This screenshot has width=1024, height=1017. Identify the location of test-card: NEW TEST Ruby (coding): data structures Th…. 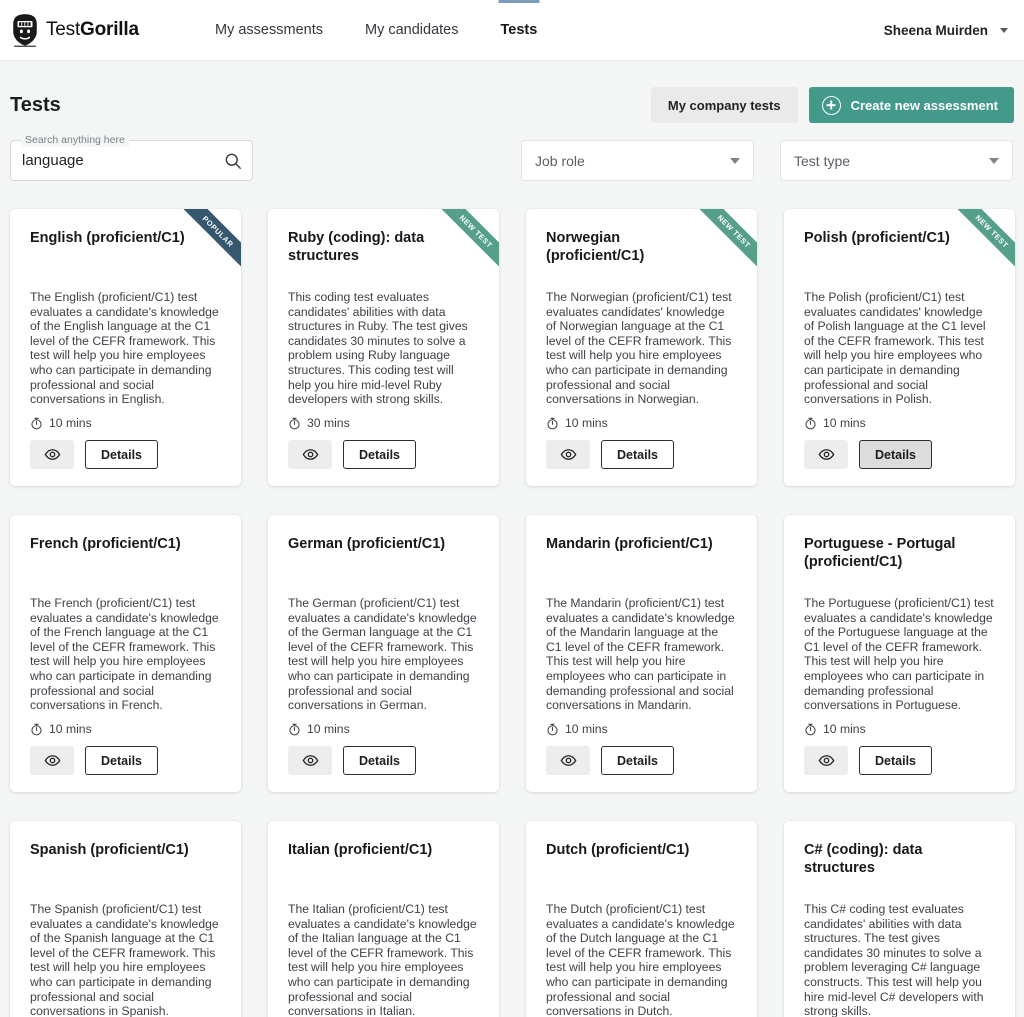
(383, 347).